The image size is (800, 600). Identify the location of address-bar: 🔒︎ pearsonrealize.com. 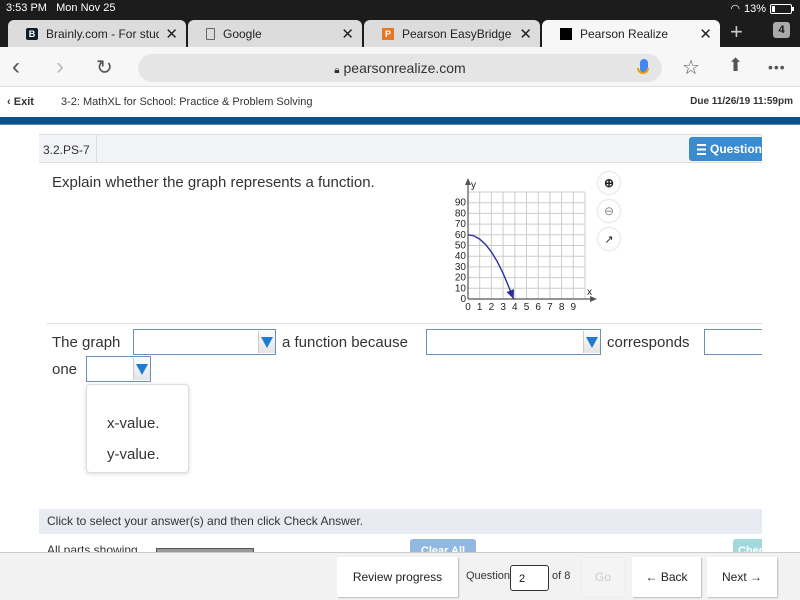
(400, 68).